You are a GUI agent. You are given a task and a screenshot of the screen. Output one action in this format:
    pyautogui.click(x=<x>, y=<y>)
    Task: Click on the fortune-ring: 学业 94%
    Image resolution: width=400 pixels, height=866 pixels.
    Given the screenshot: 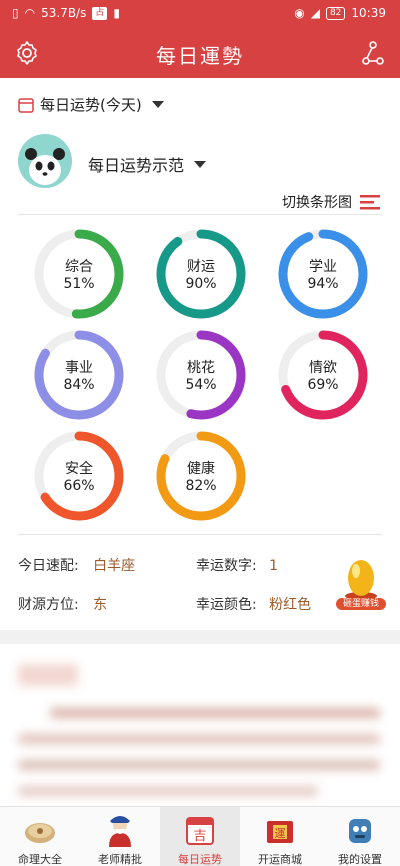 What is the action you would take?
    pyautogui.click(x=323, y=274)
    